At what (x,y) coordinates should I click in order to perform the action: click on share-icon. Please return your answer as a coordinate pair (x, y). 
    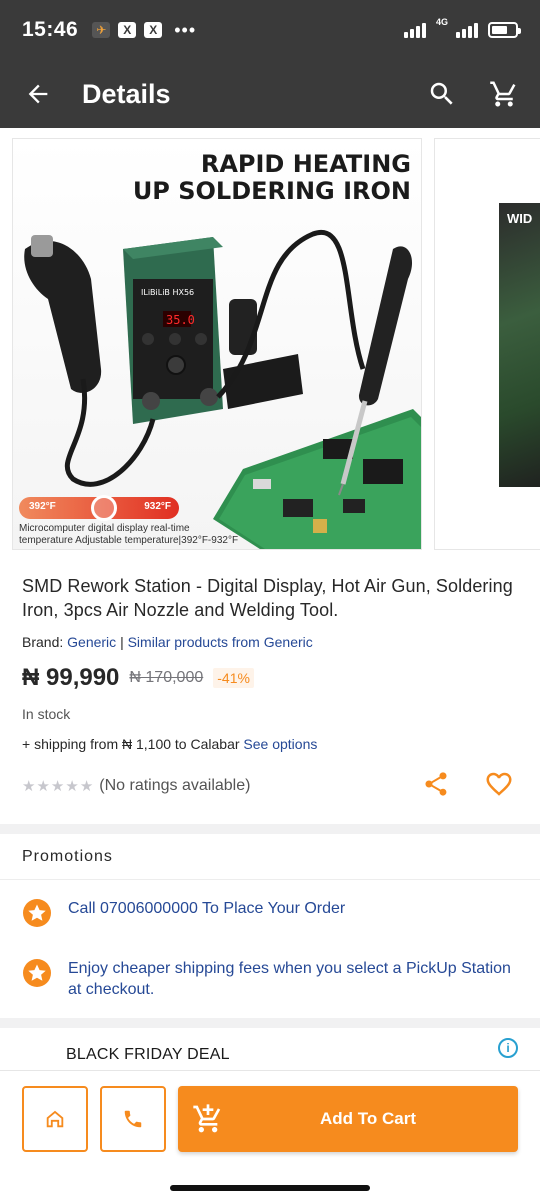
    Looking at the image, I should click on (436, 786).